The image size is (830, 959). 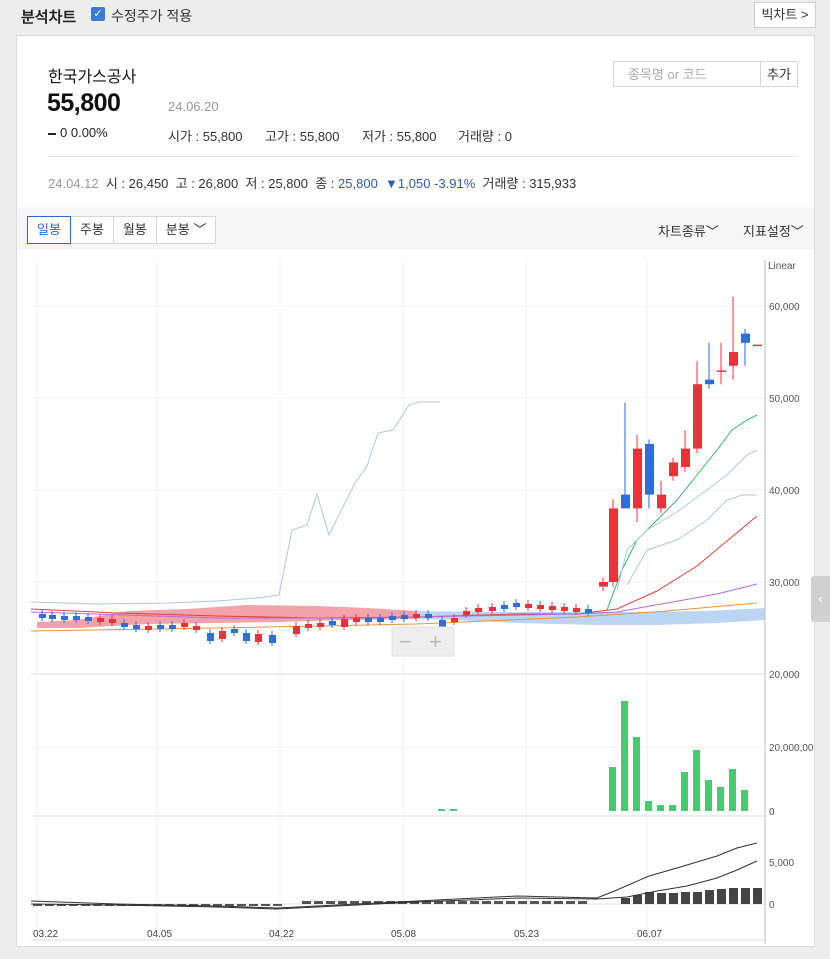 I want to click on price-tick-label: 50,000, so click(x=784, y=399).